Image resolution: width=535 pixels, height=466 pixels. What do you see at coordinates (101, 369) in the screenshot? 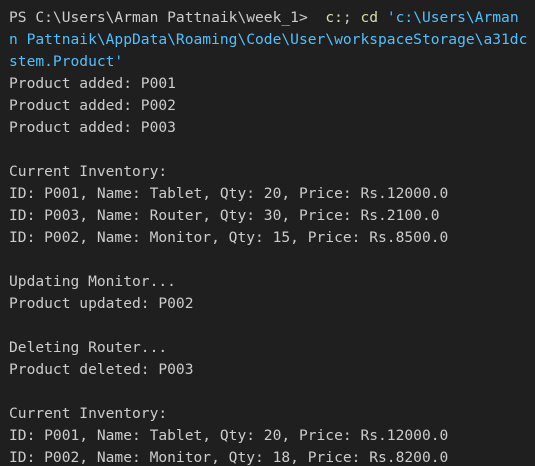
I see `output-line: Product deleted: P003` at bounding box center [101, 369].